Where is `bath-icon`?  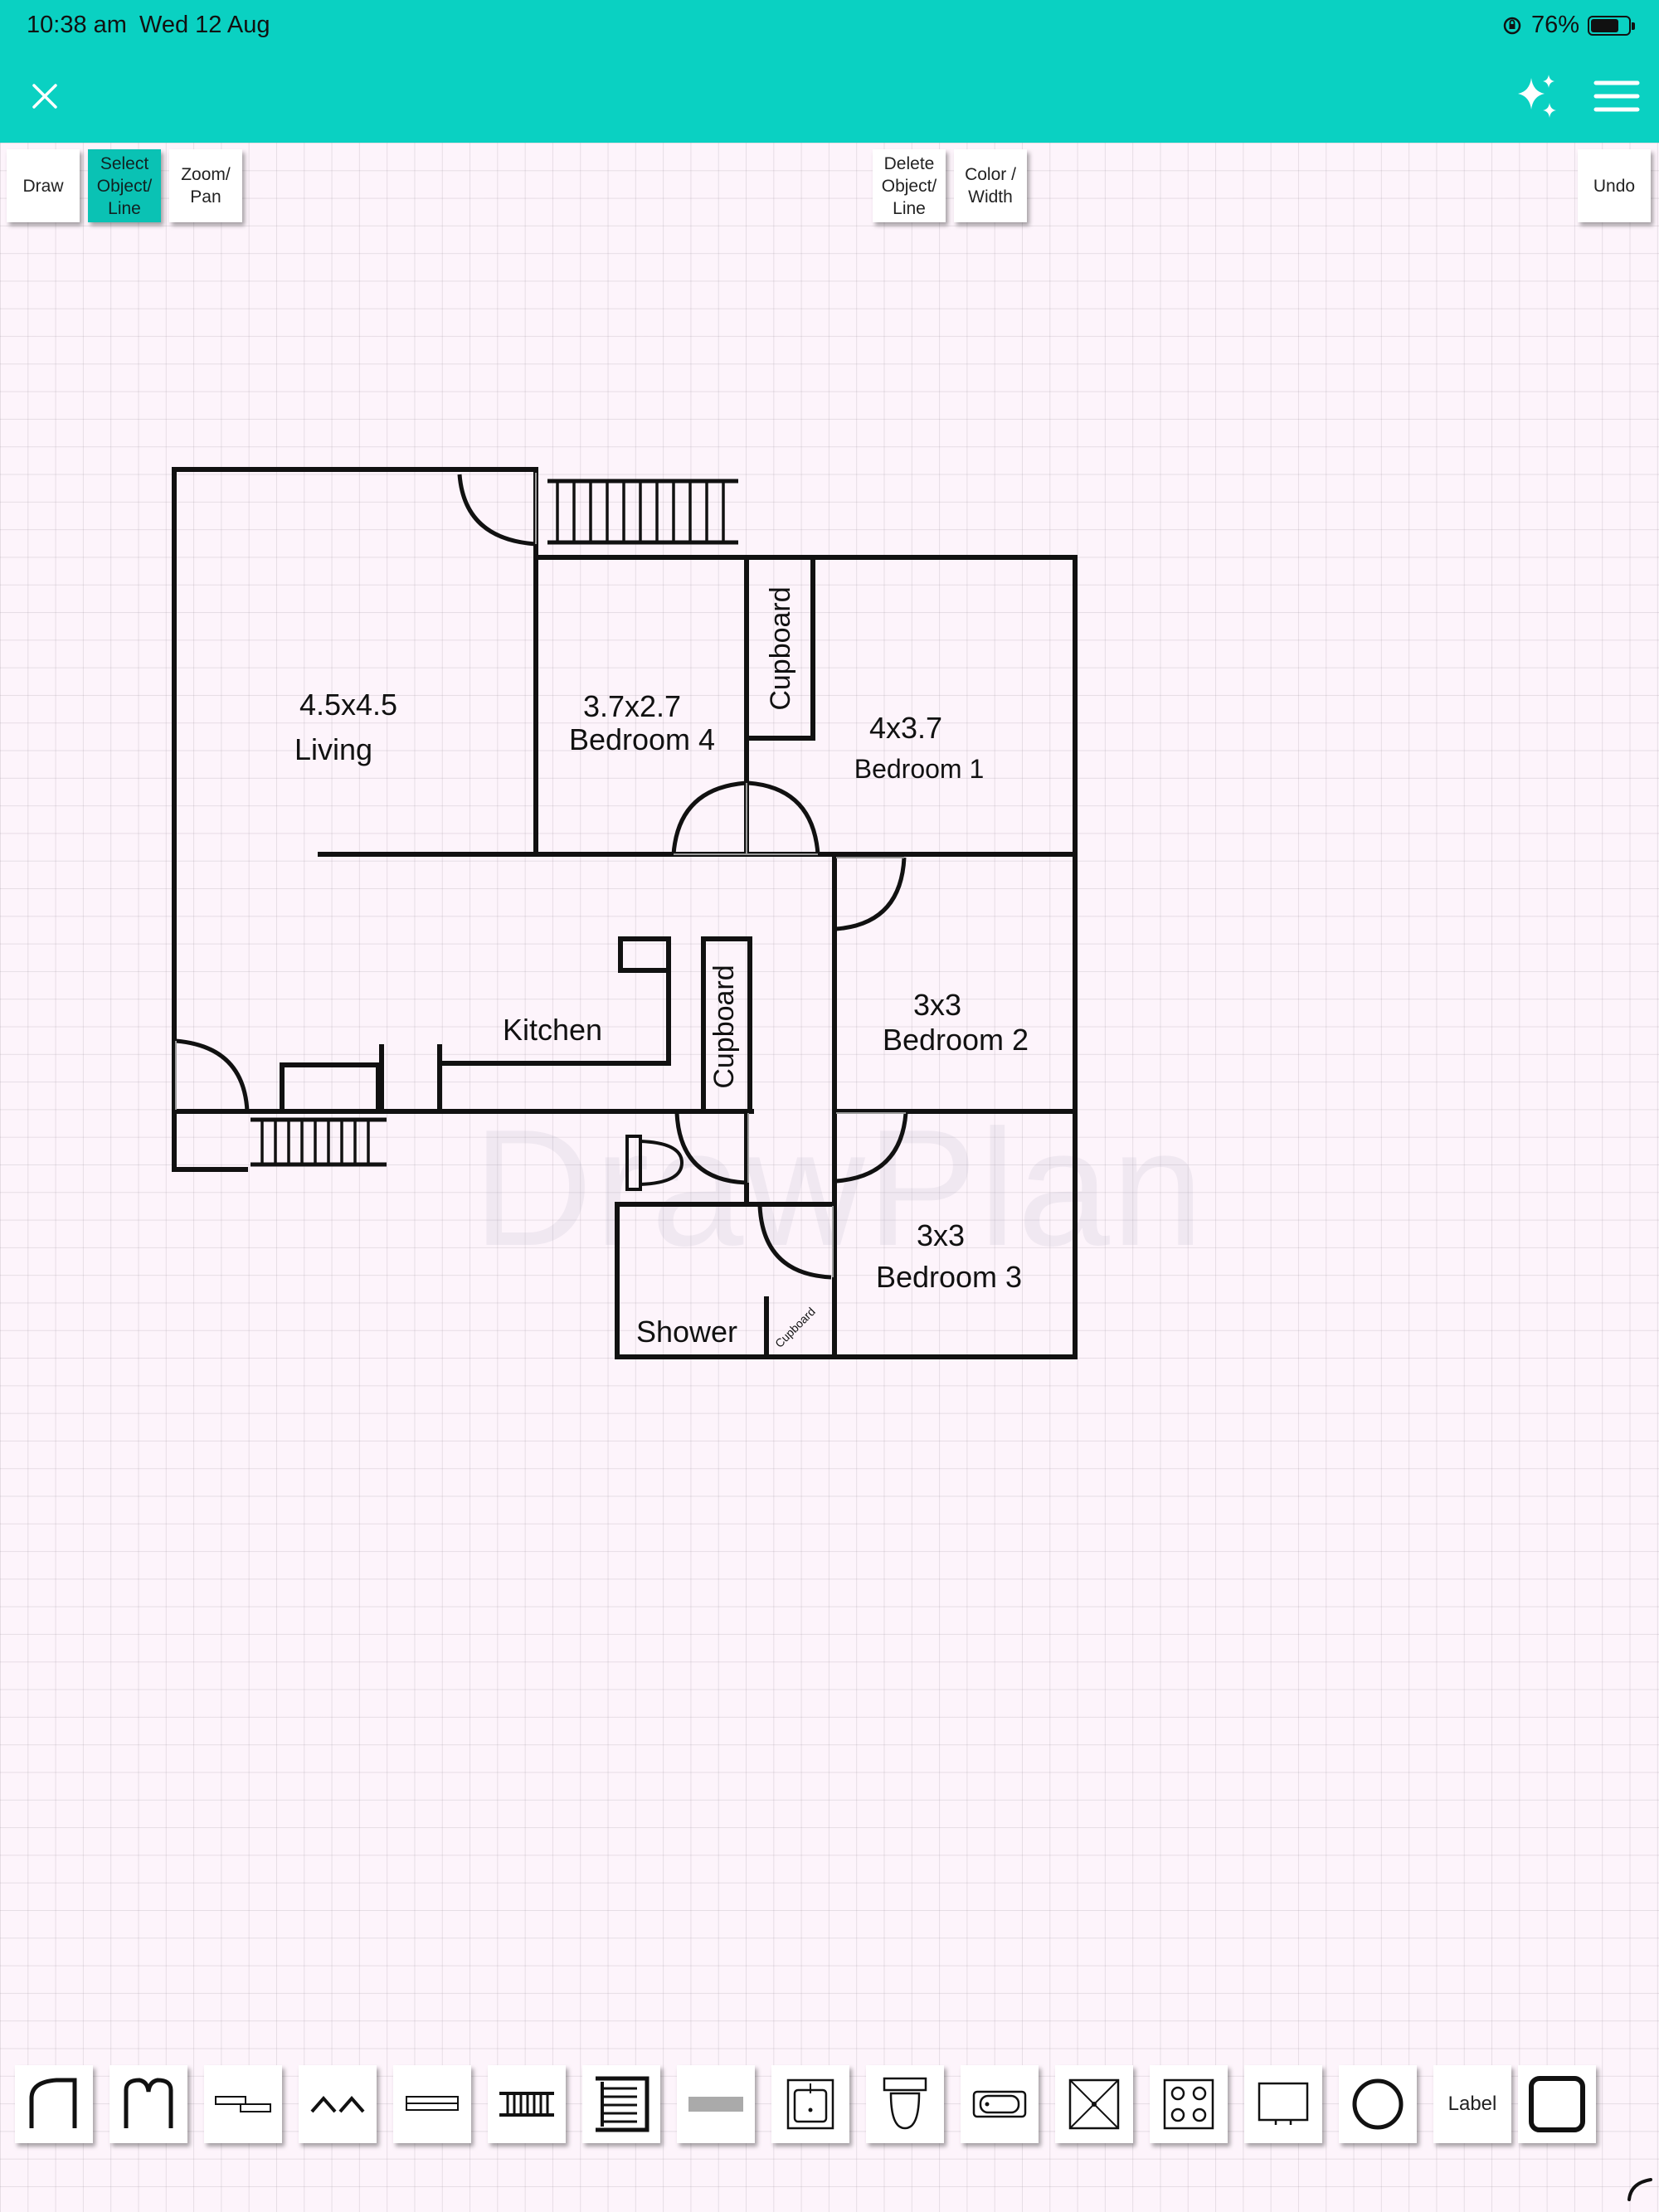
bath-icon is located at coordinates (999, 2104).